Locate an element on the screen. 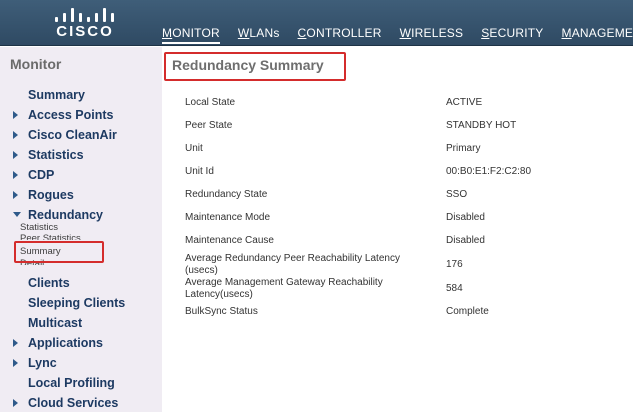  sidebar-title: Monitor is located at coordinates (36, 64).